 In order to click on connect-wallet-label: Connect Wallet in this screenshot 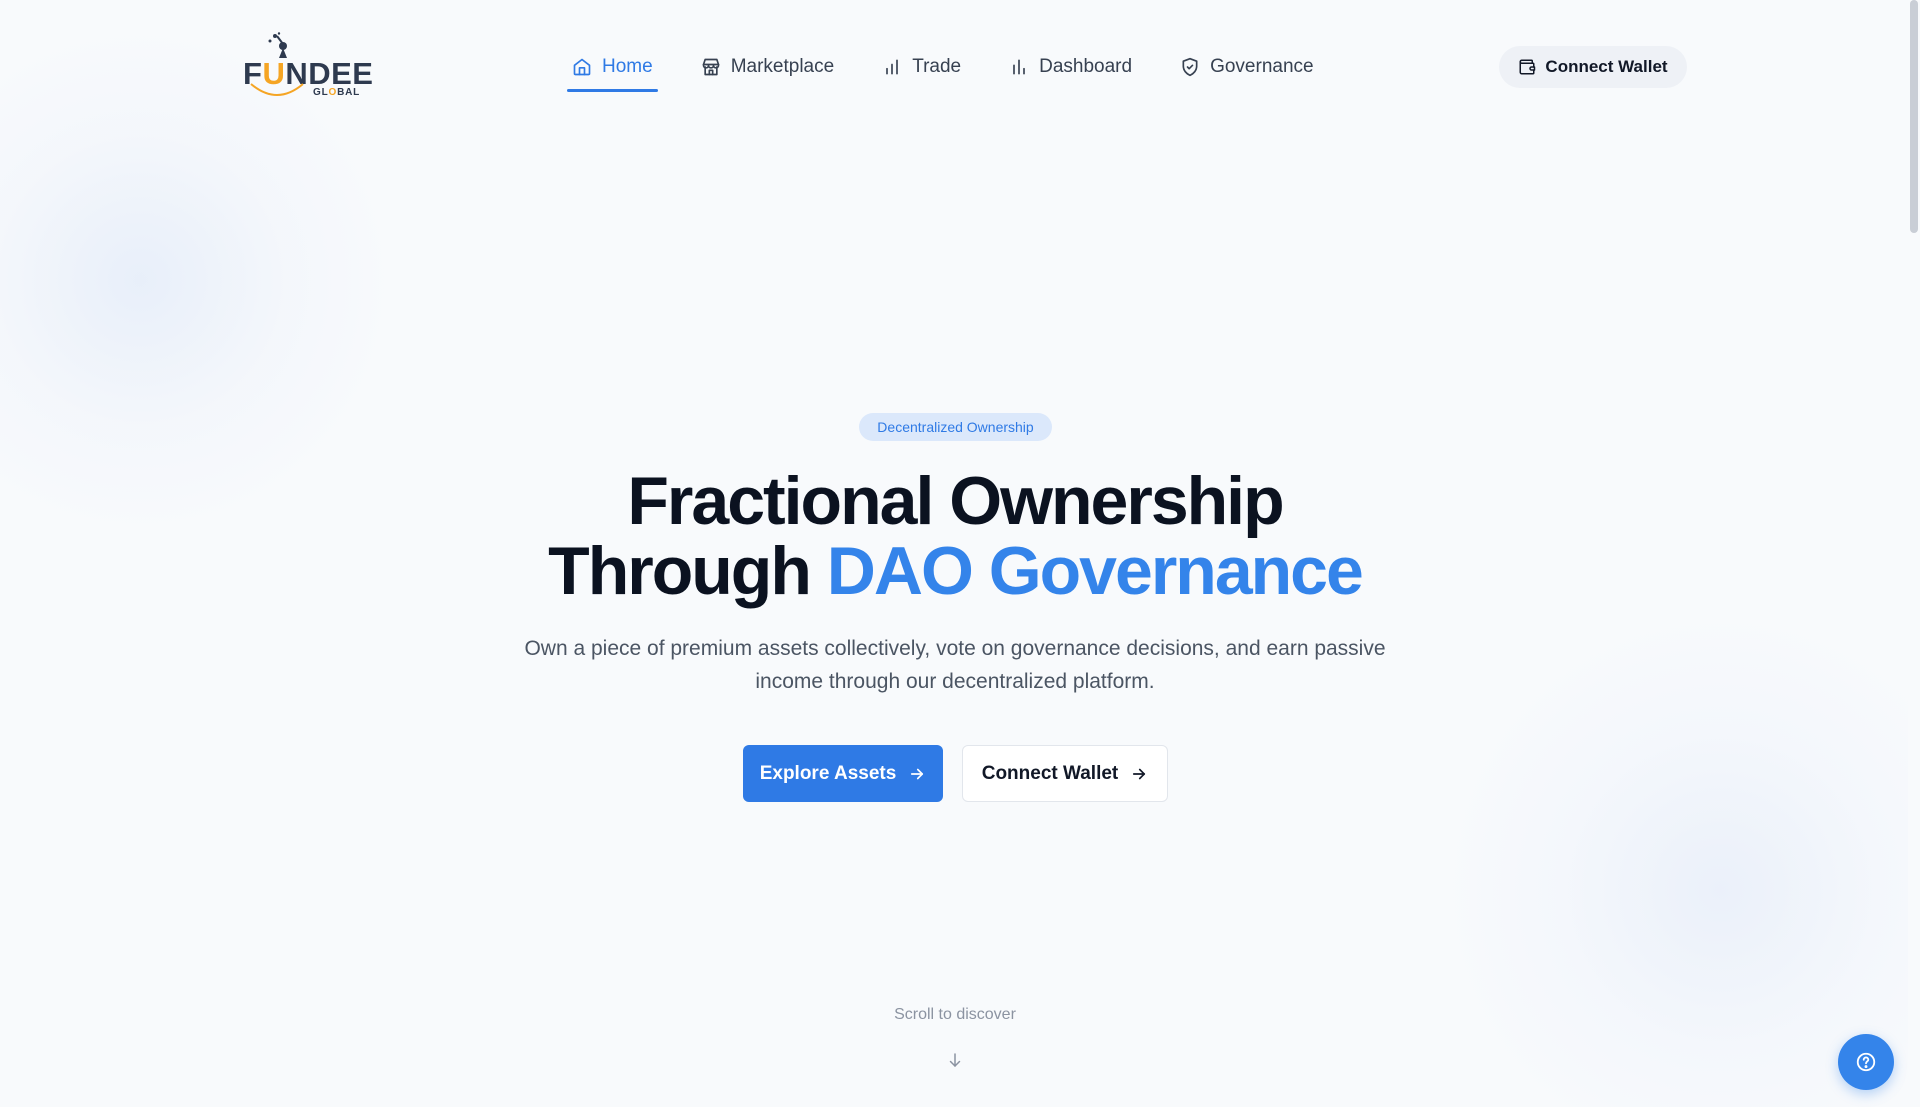, I will do `click(1606, 66)`.